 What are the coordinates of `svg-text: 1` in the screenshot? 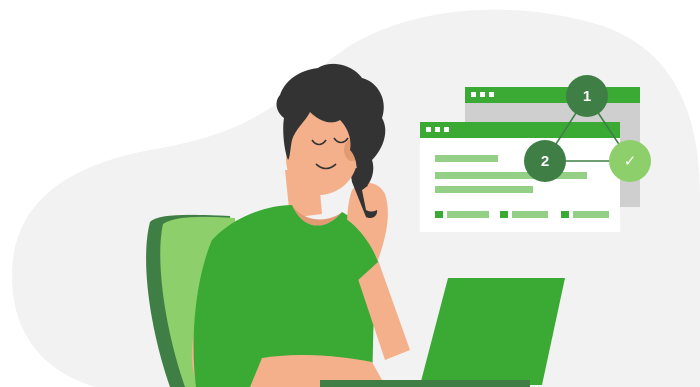 It's located at (587, 96).